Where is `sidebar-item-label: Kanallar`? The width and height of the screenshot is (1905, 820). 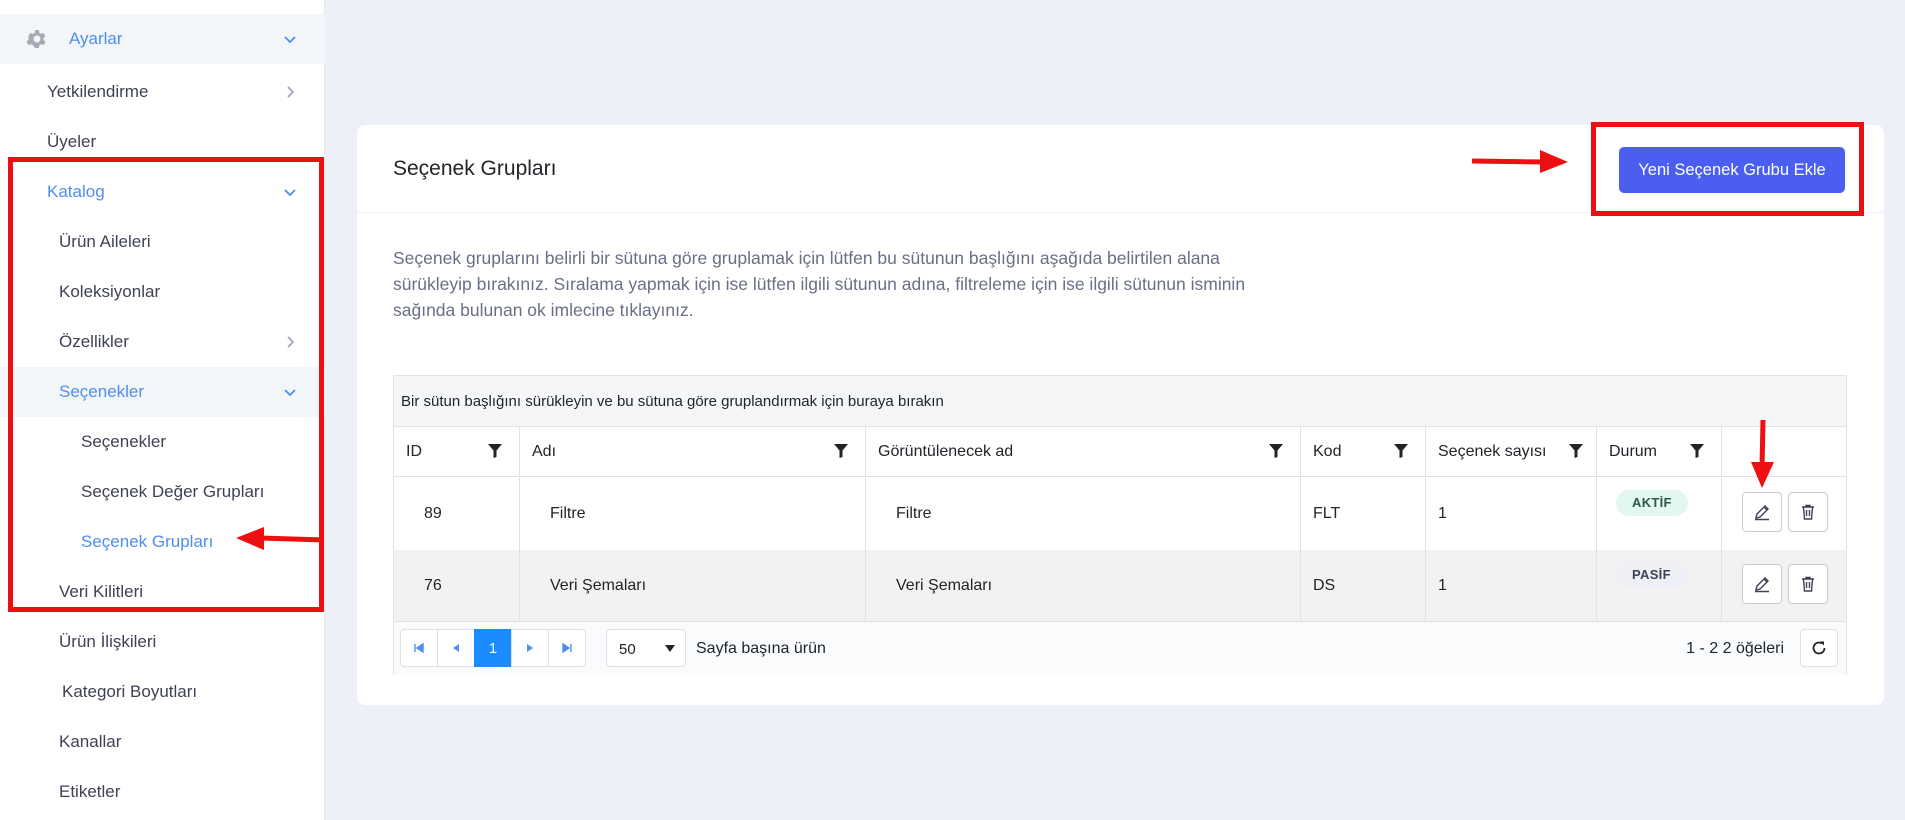
sidebar-item-label: Kanallar is located at coordinates (90, 741).